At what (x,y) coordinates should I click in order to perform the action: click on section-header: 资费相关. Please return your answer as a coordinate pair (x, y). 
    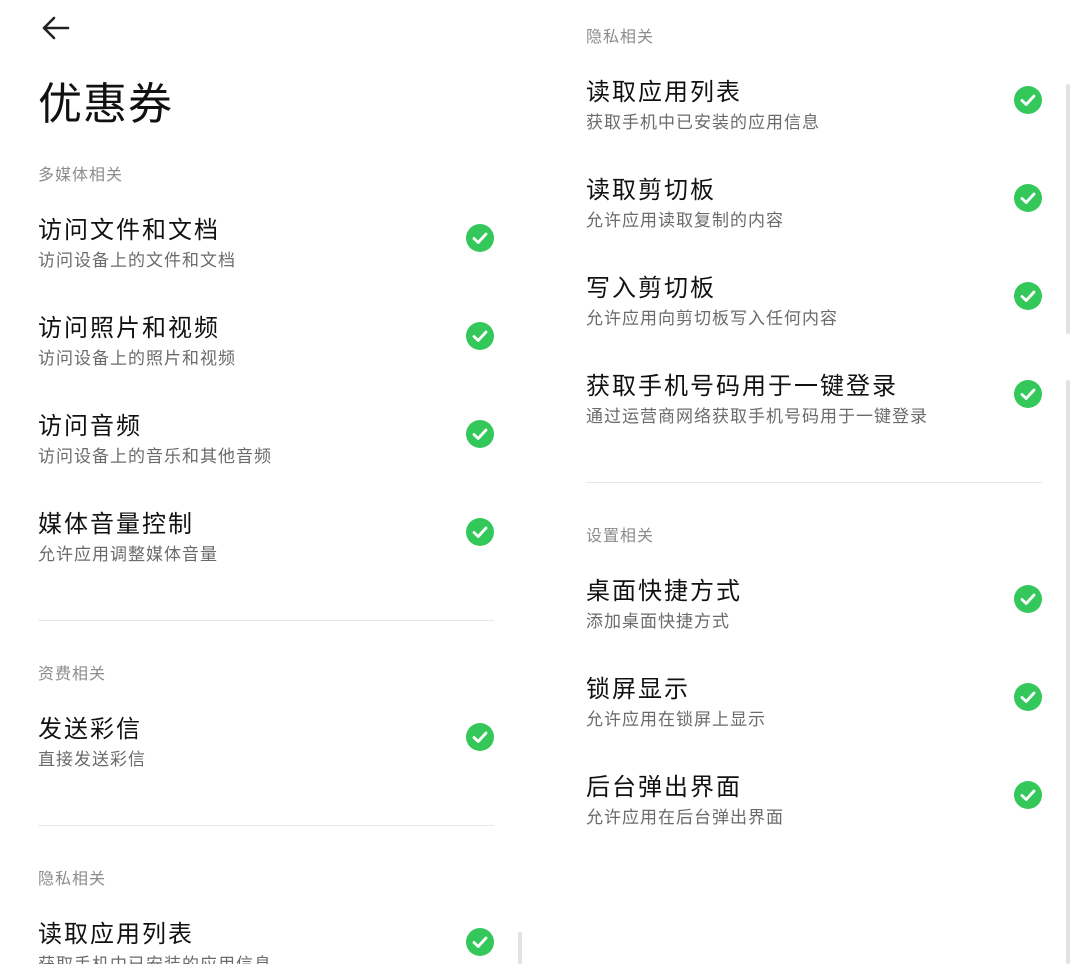
    Looking at the image, I should click on (72, 673).